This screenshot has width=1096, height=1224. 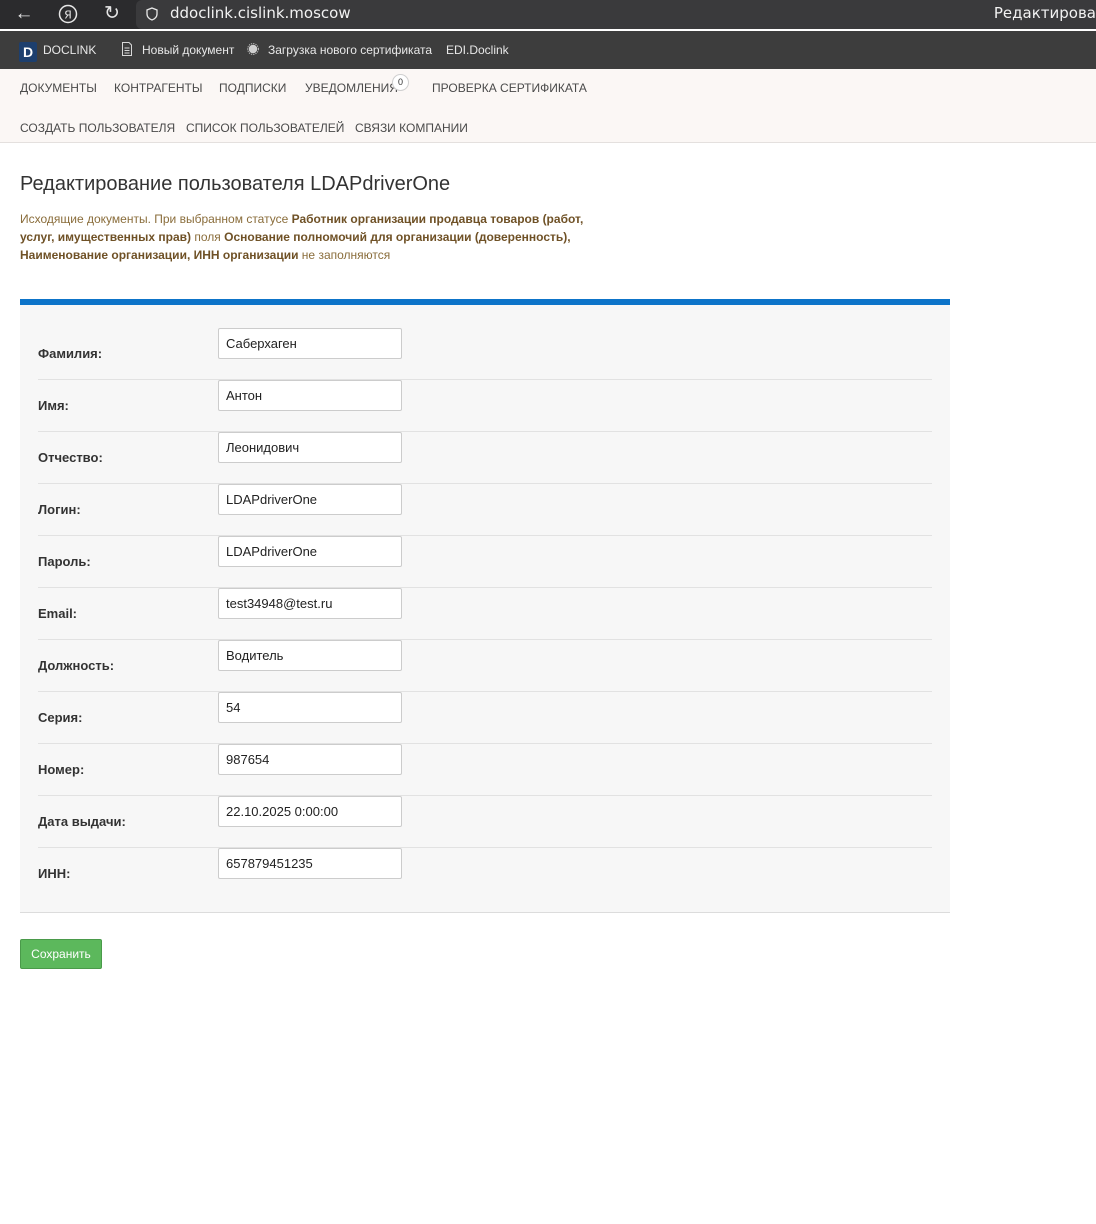 What do you see at coordinates (54, 873) in the screenshot?
I see `inn-label: ИНН:` at bounding box center [54, 873].